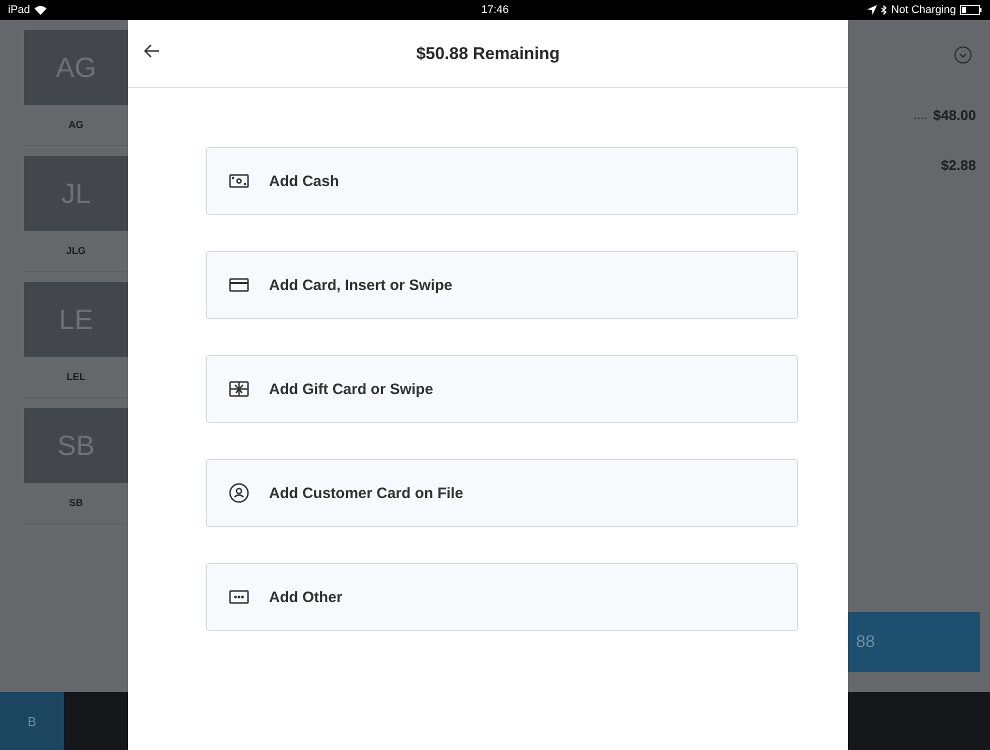 The width and height of the screenshot is (990, 750). I want to click on device-name: iPad, so click(19, 10).